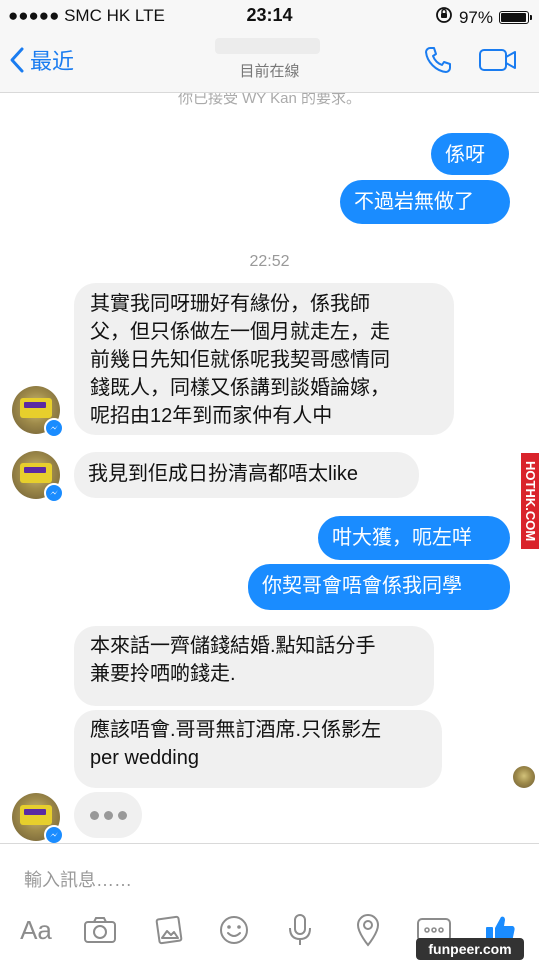 This screenshot has width=539, height=961. I want to click on message-line: 呢招由12年到而家仲有人中, so click(211, 416).